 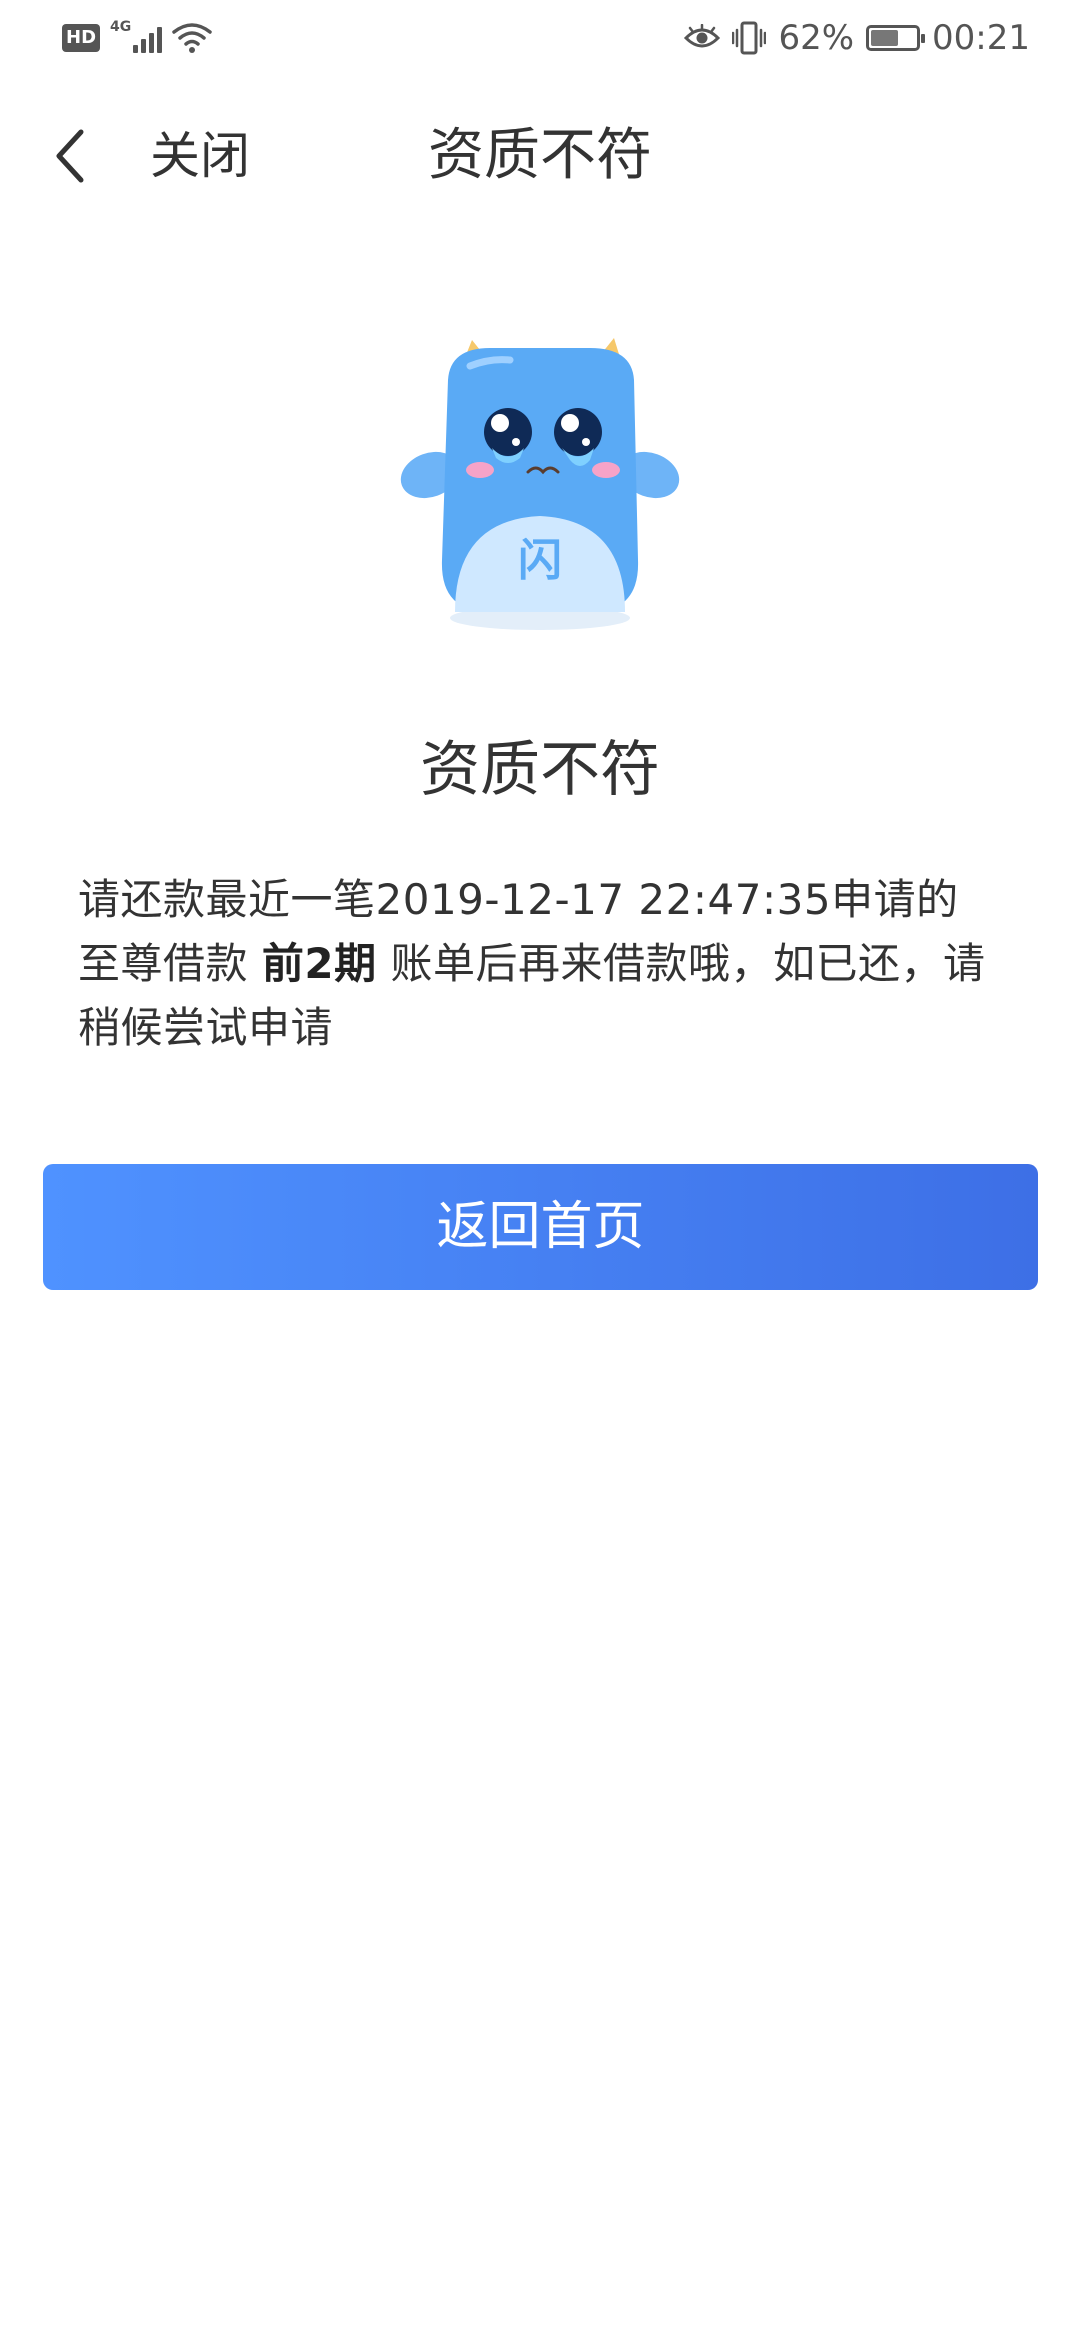 I want to click on battery-level, so click(x=885, y=38).